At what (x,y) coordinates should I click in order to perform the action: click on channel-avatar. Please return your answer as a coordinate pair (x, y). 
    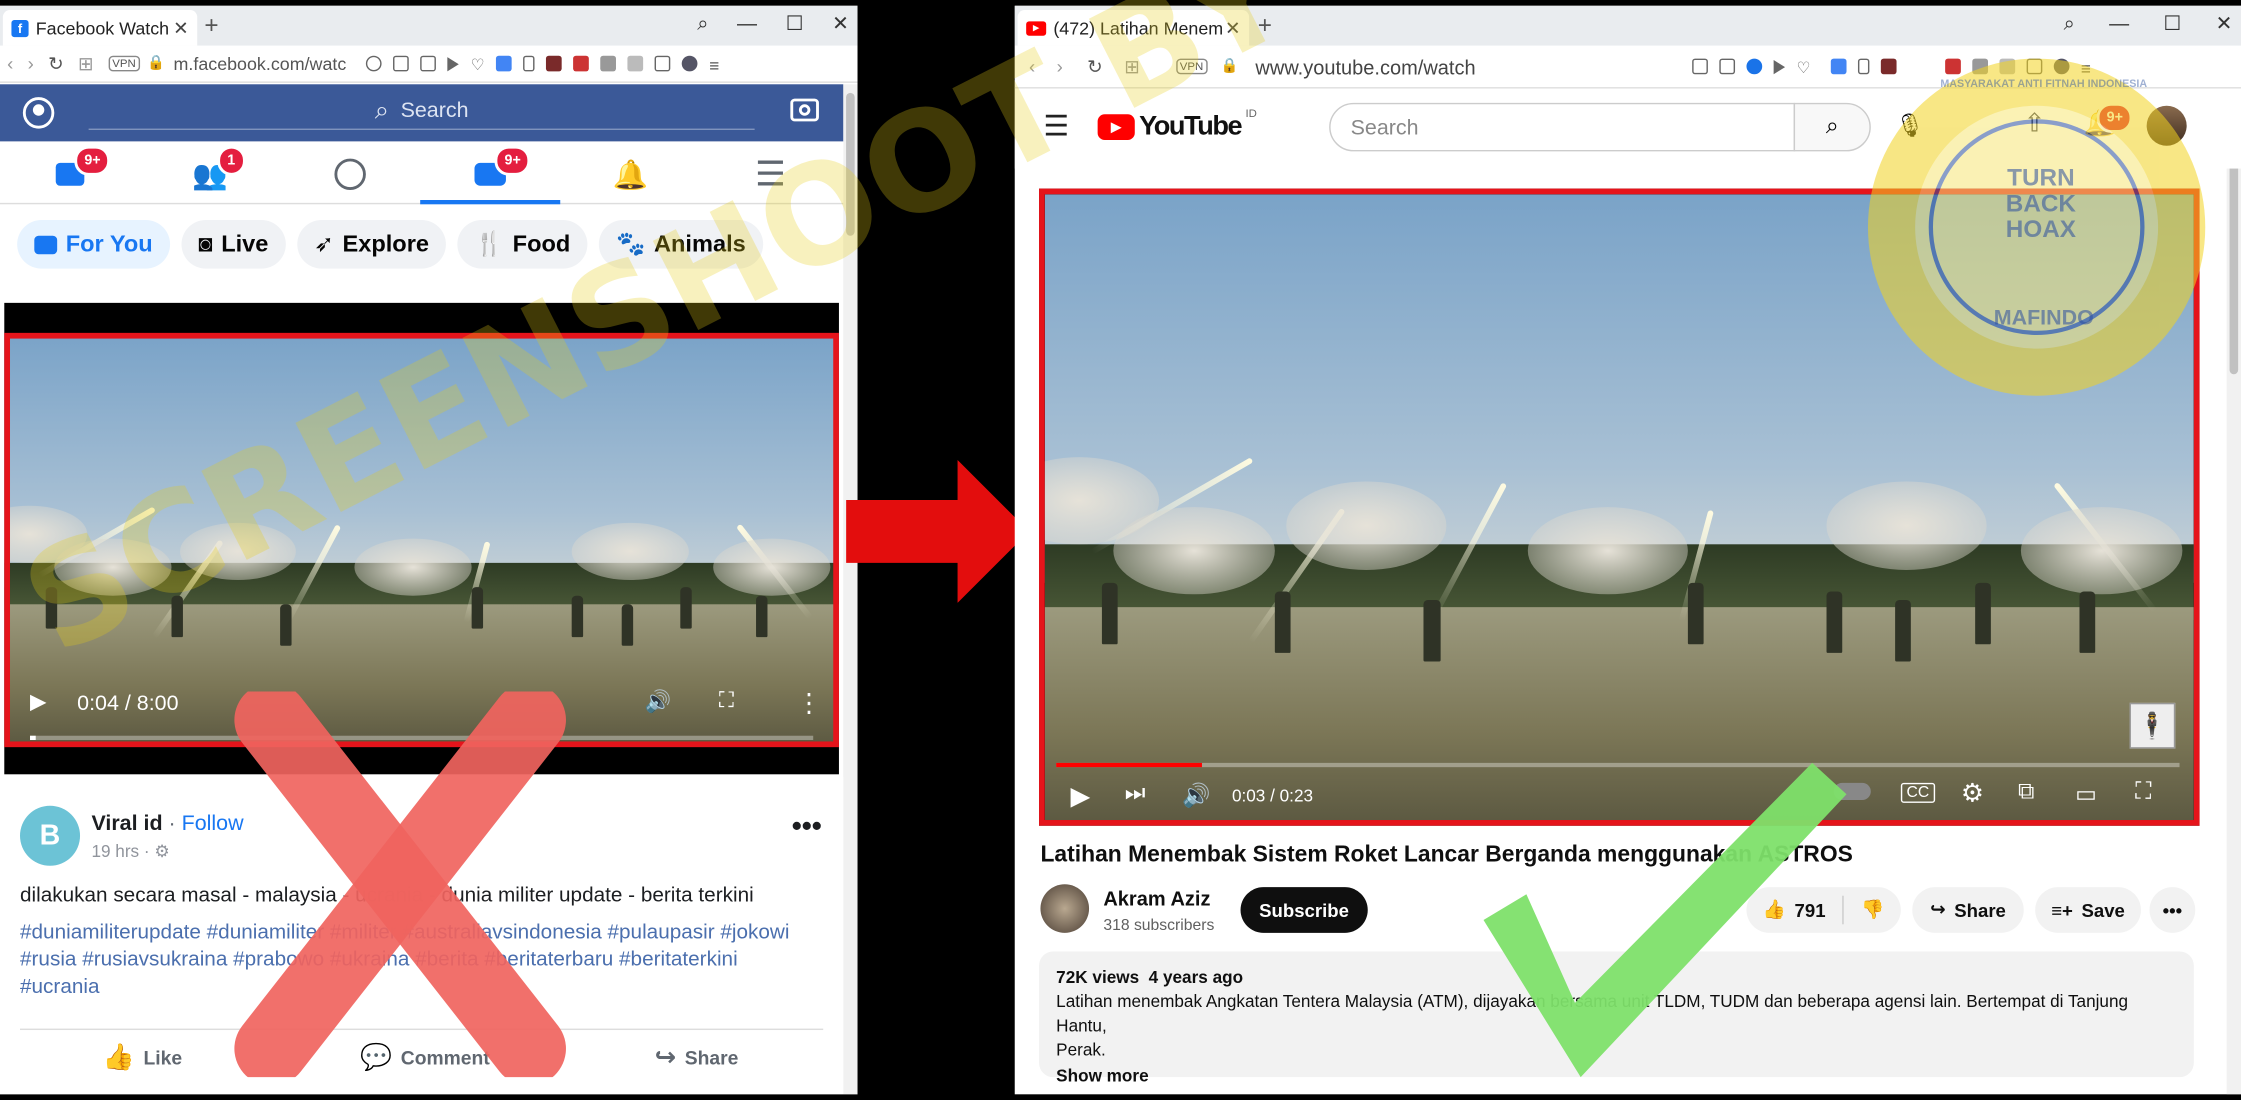
    Looking at the image, I should click on (1065, 908).